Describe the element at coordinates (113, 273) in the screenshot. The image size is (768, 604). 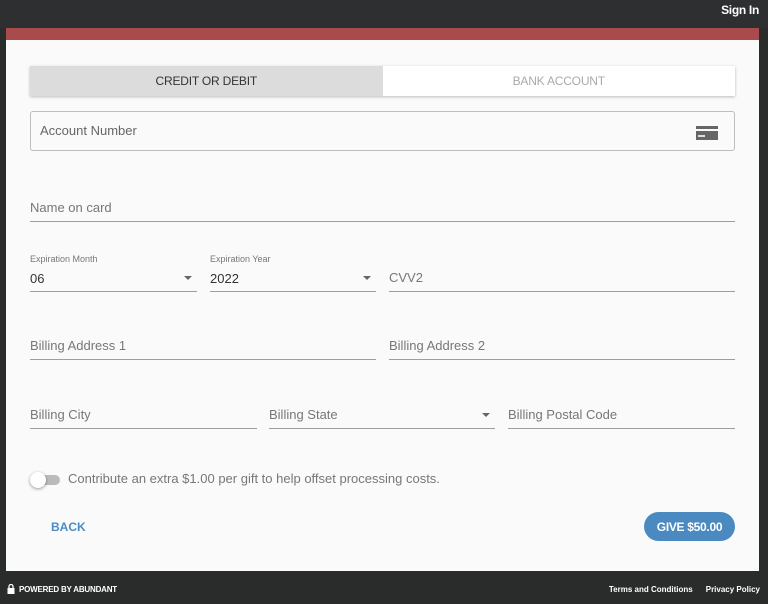
I see `expiration-month-select: Expiration Month 06` at that location.